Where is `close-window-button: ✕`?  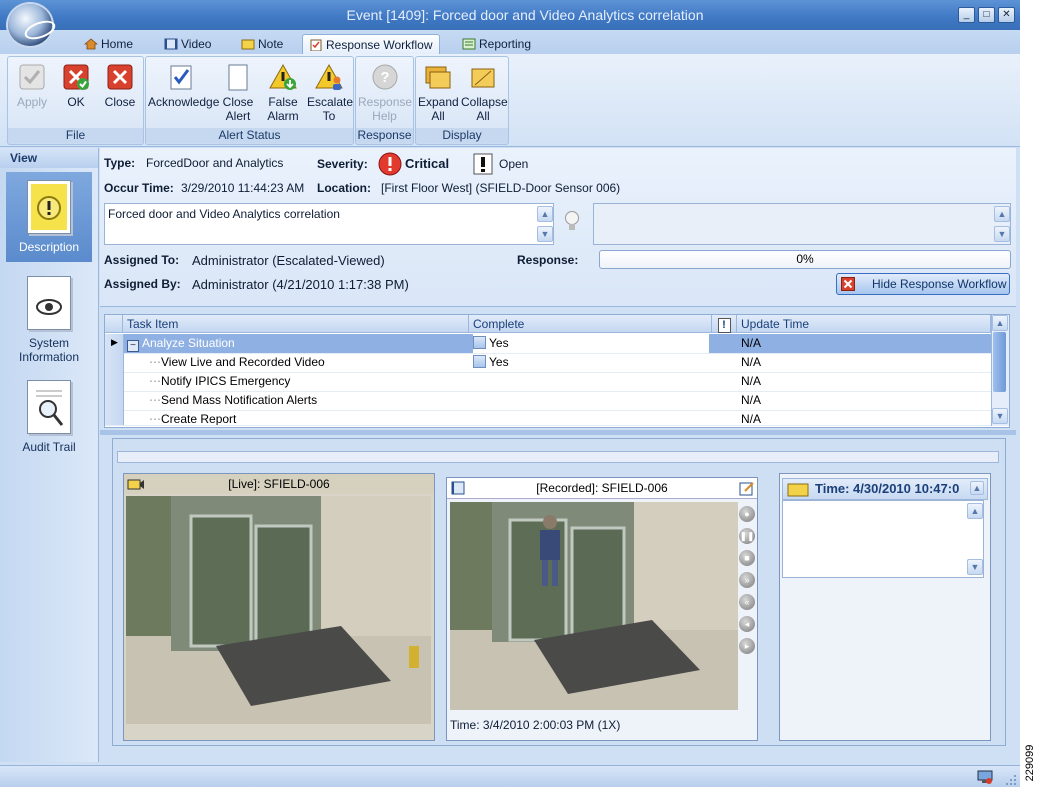
close-window-button: ✕ is located at coordinates (1006, 15).